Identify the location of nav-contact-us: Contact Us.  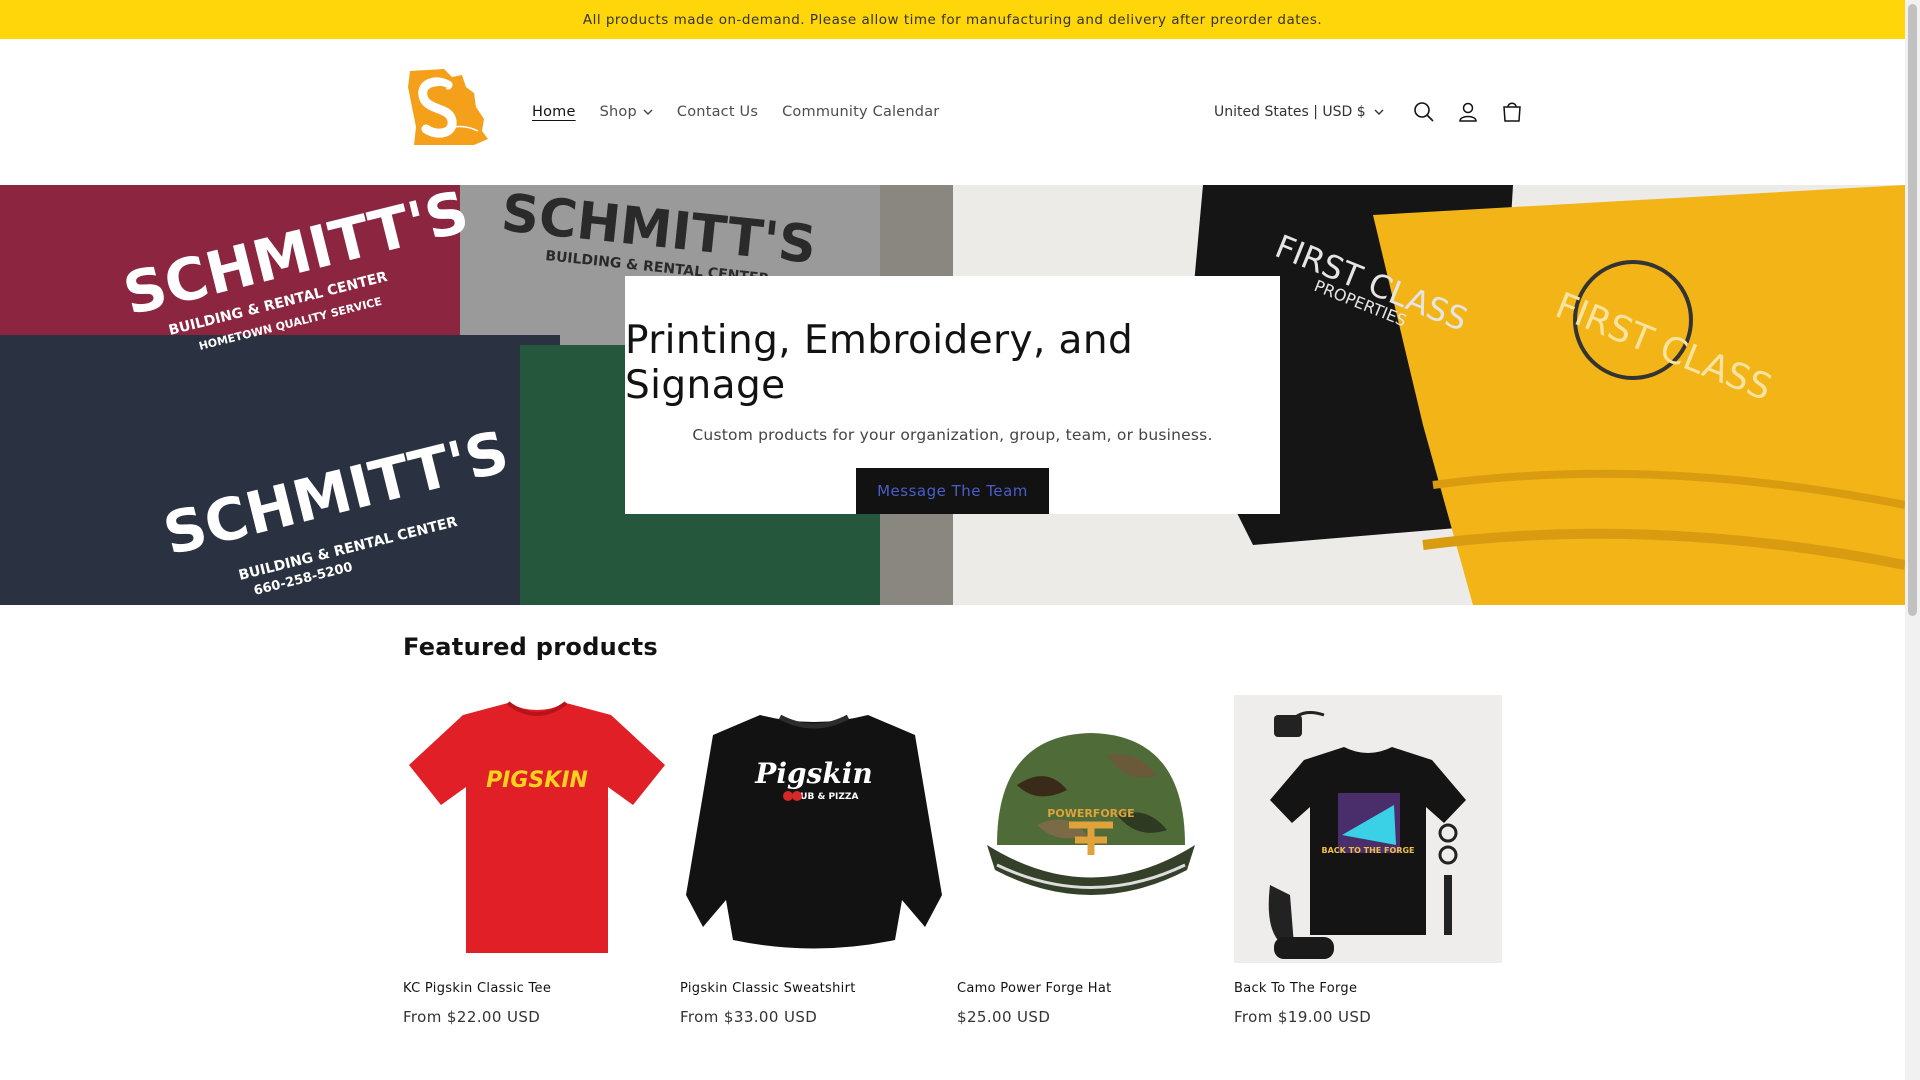
(717, 112).